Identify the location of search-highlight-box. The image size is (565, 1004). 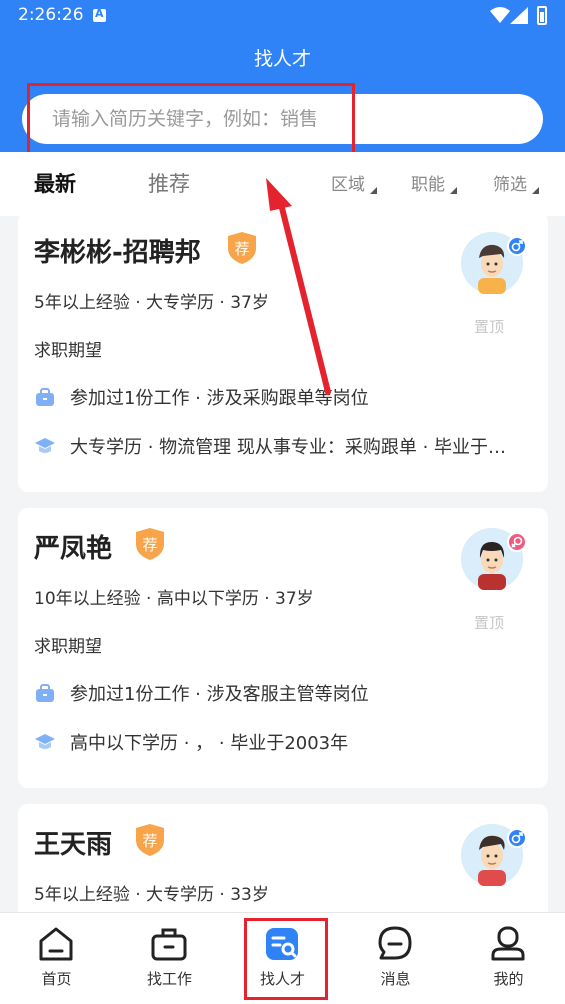
(191, 119).